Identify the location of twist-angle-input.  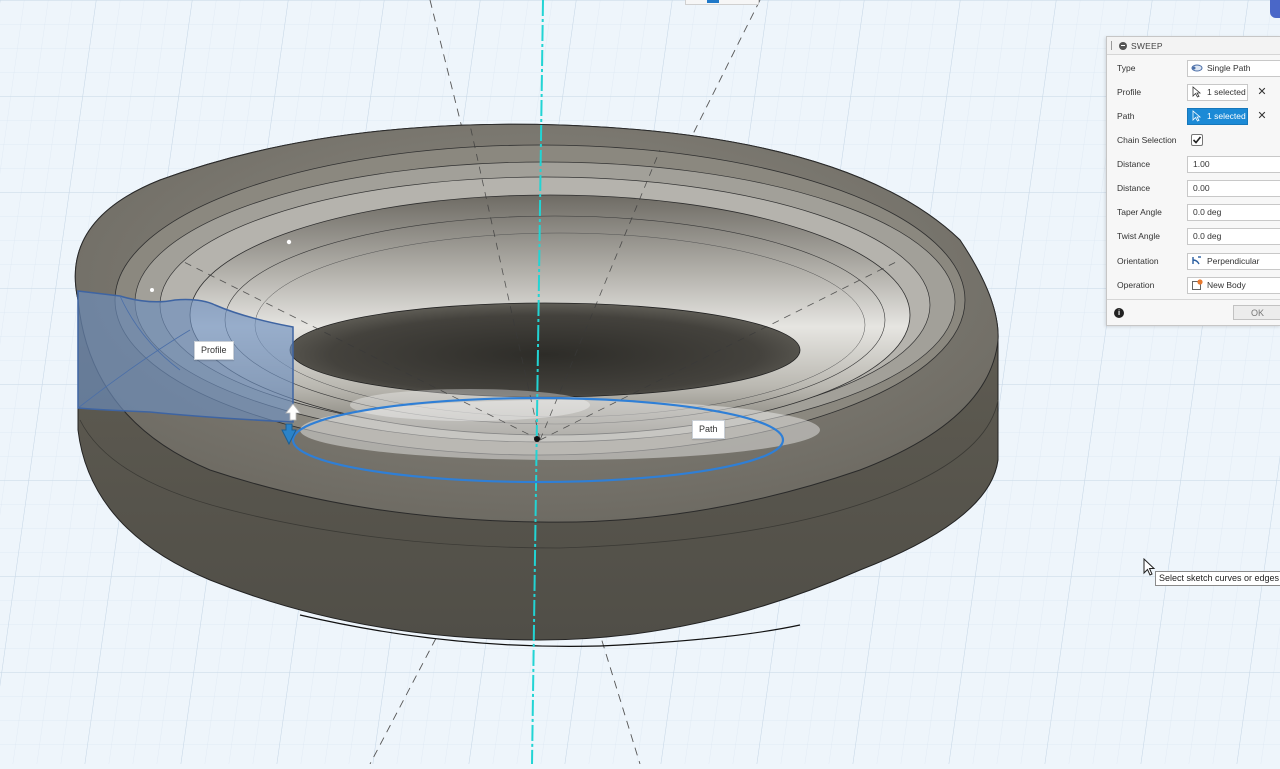
(1233, 236).